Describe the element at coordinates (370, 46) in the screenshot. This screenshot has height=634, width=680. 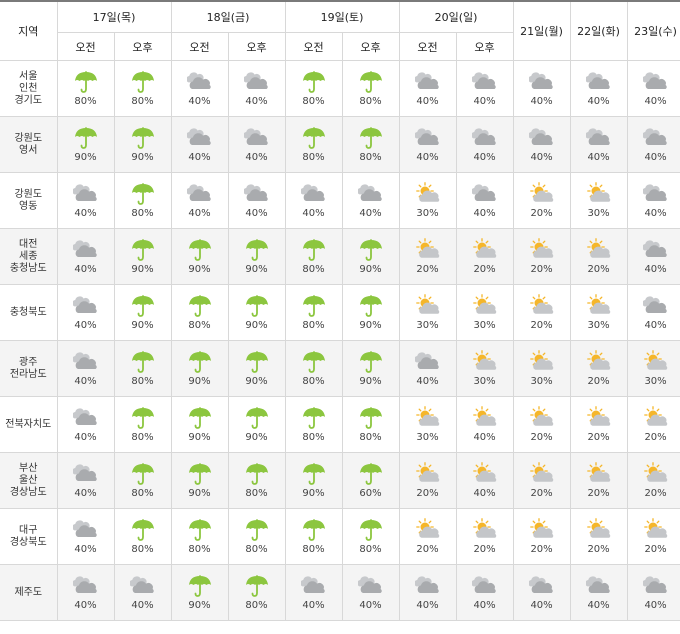
I see `pm-header: 오후` at that location.